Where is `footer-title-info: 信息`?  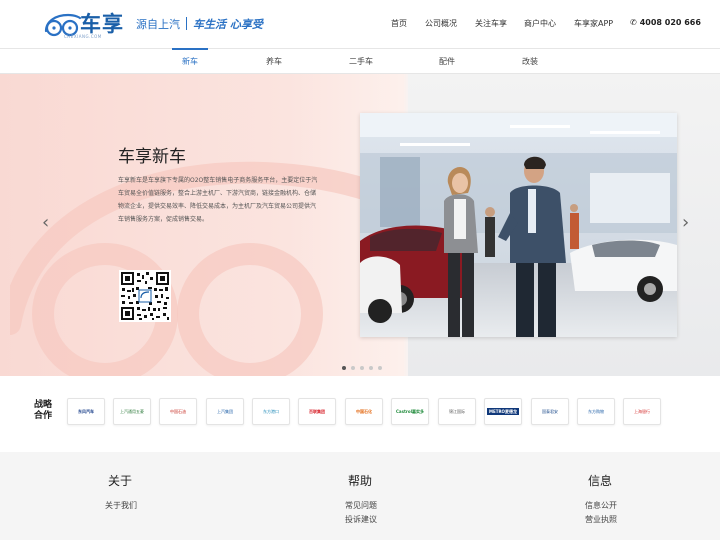 footer-title-info: 信息 is located at coordinates (600, 481).